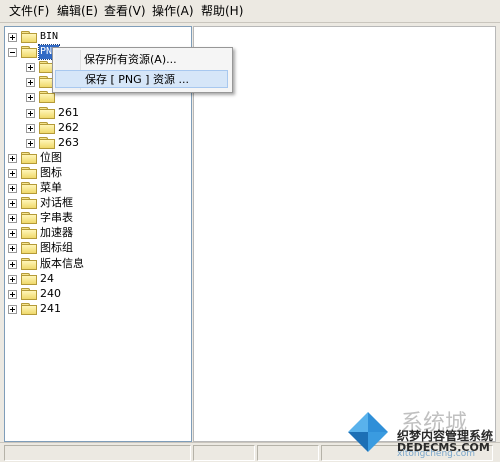  Describe the element at coordinates (50, 293) in the screenshot. I see `tree-item-label: 240` at that location.